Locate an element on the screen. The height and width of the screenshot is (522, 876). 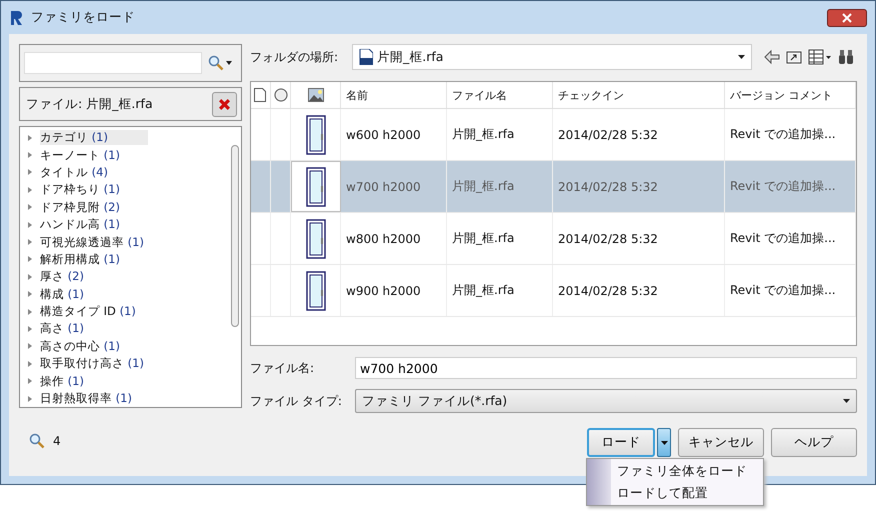
file-name-label: ファイル名: is located at coordinates (283, 368).